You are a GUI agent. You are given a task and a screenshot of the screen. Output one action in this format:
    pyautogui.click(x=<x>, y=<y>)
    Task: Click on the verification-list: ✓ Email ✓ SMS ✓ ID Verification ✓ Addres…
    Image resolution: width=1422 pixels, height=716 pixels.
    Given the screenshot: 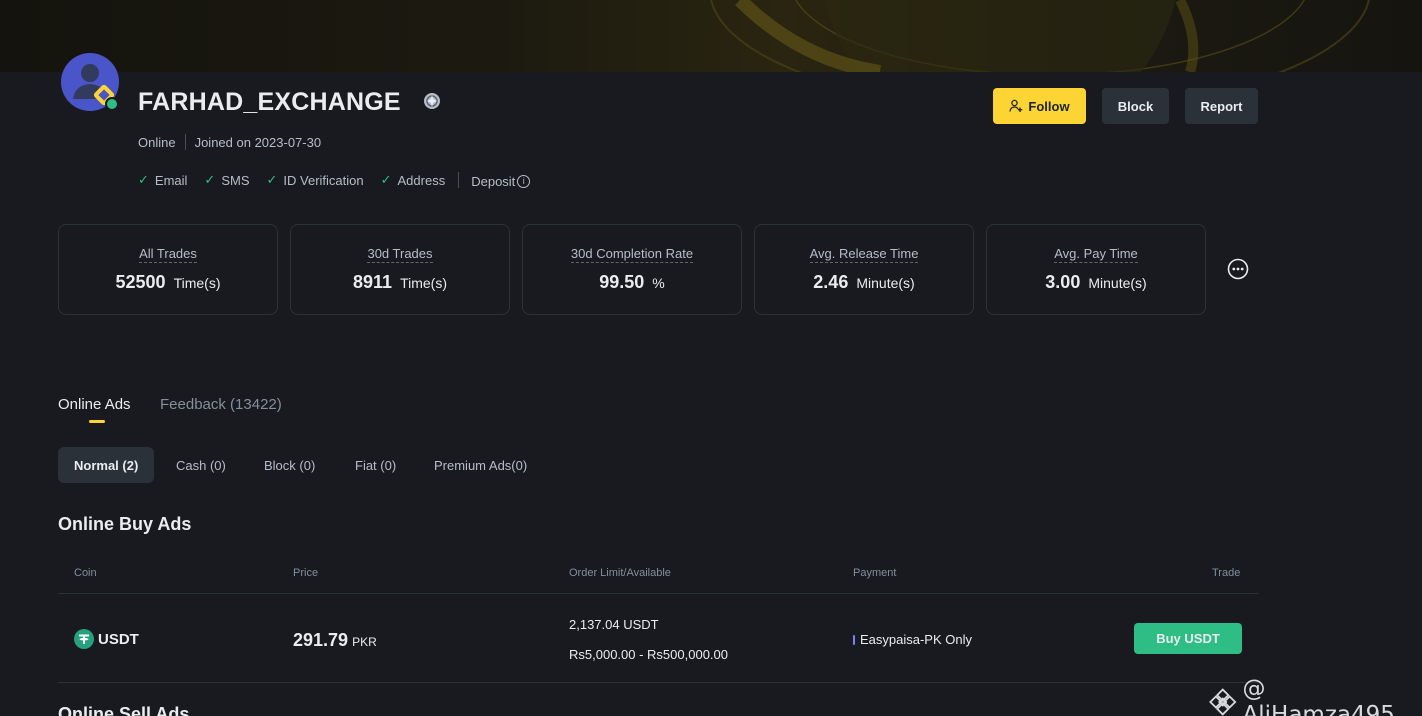 What is the action you would take?
    pyautogui.click(x=334, y=180)
    